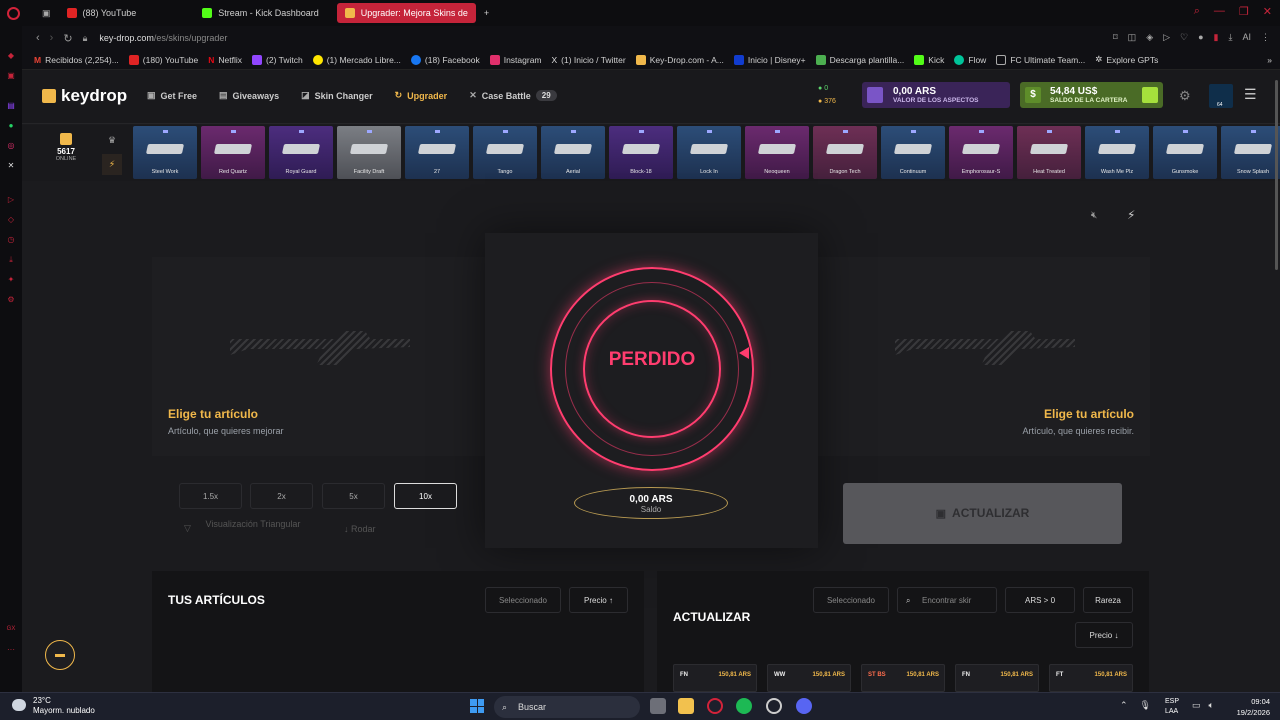  Describe the element at coordinates (1244, 11) in the screenshot. I see `maximize-icon: ❐` at that location.